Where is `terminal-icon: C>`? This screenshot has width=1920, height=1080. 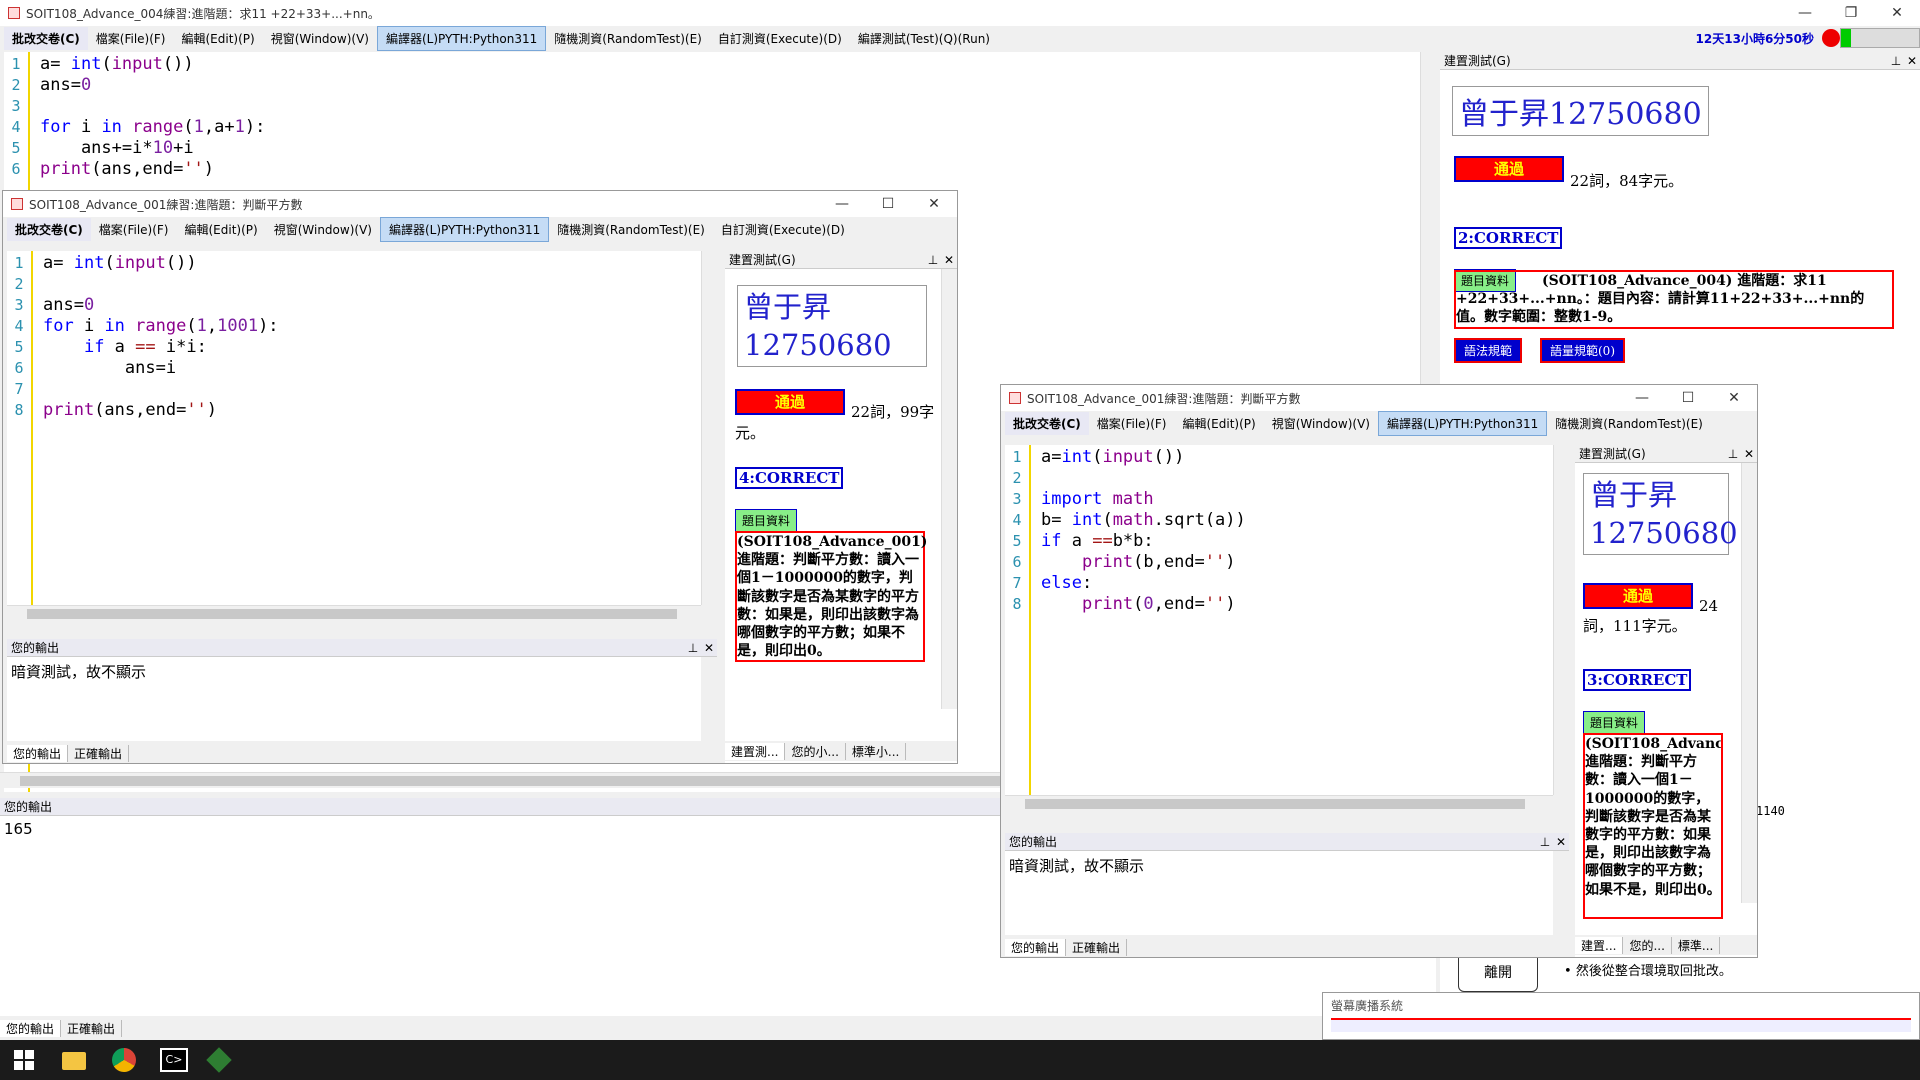
terminal-icon: C> is located at coordinates (174, 1060).